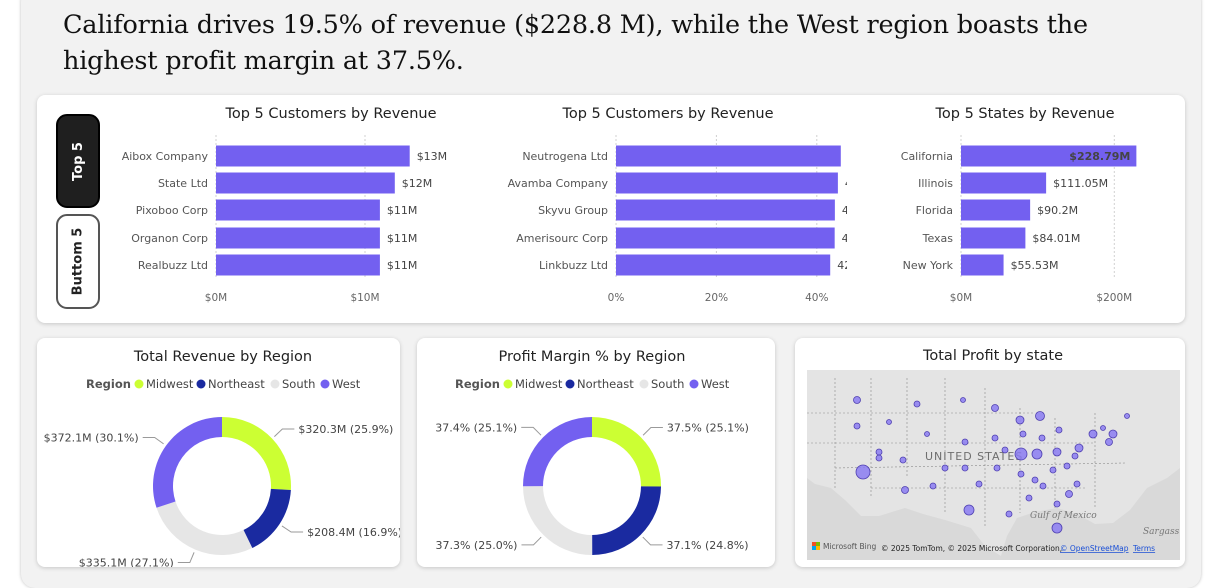 The image size is (1229, 588). What do you see at coordinates (1094, 548) in the screenshot?
I see `osm-link: © OpenStreetMap` at bounding box center [1094, 548].